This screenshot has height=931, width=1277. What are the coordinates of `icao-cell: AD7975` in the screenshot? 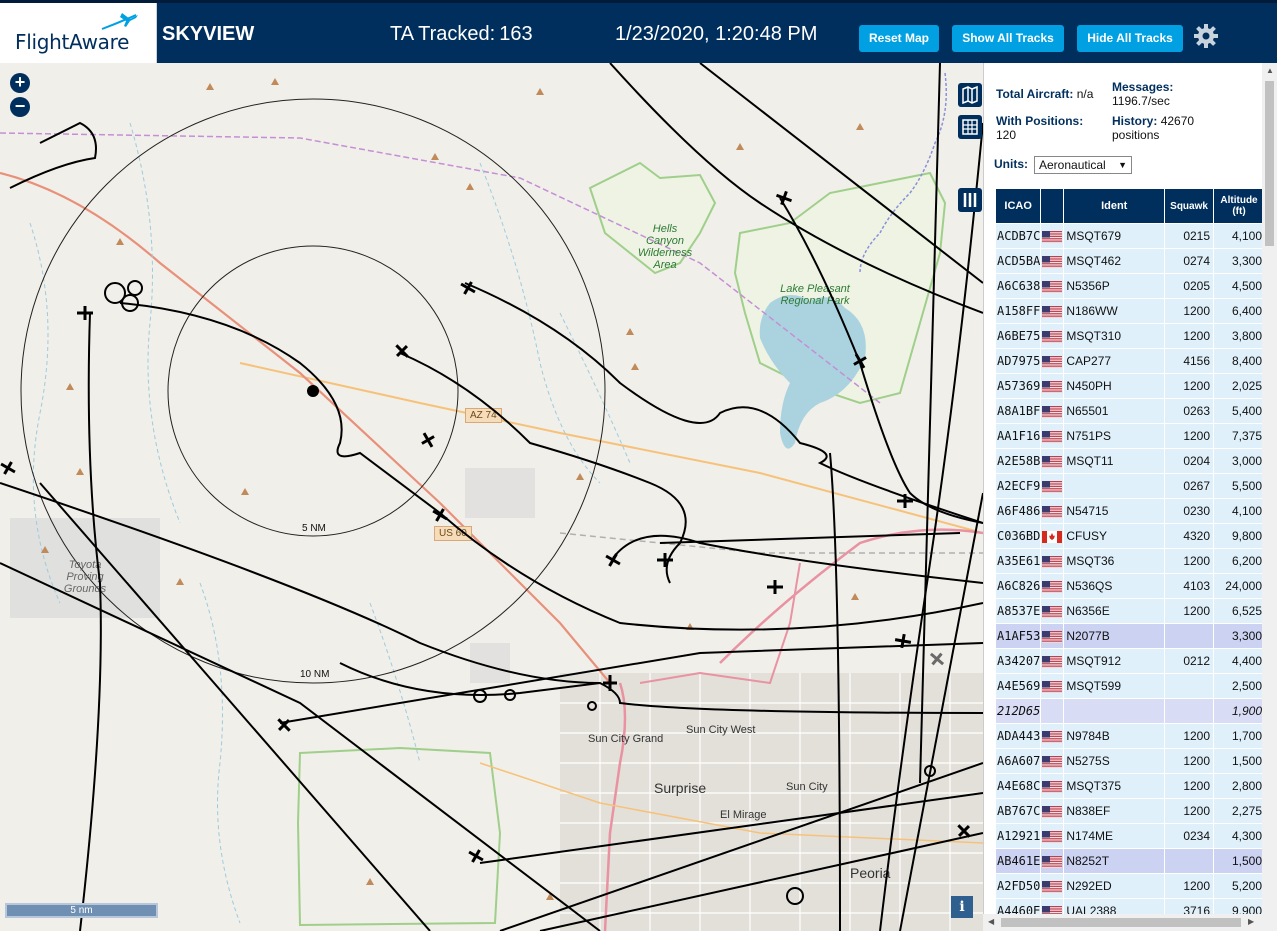 It's located at (1018, 361).